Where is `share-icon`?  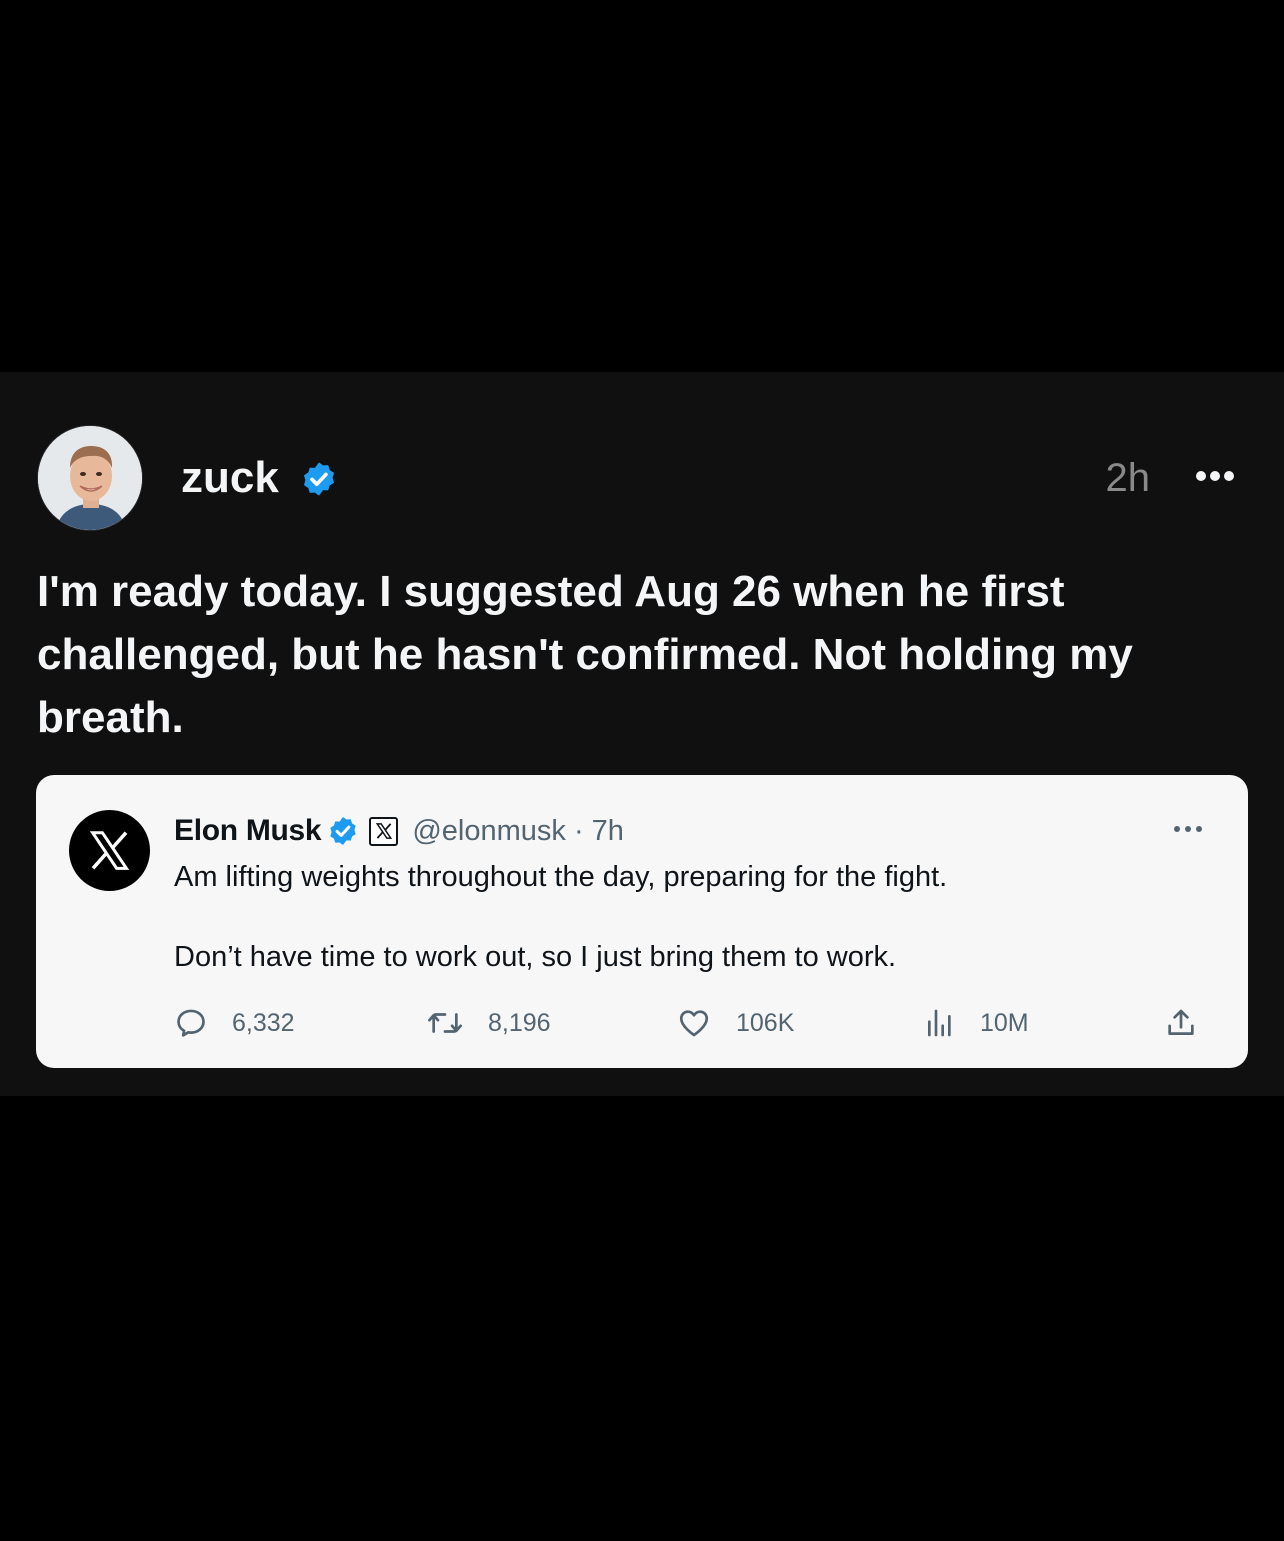 share-icon is located at coordinates (1181, 1022).